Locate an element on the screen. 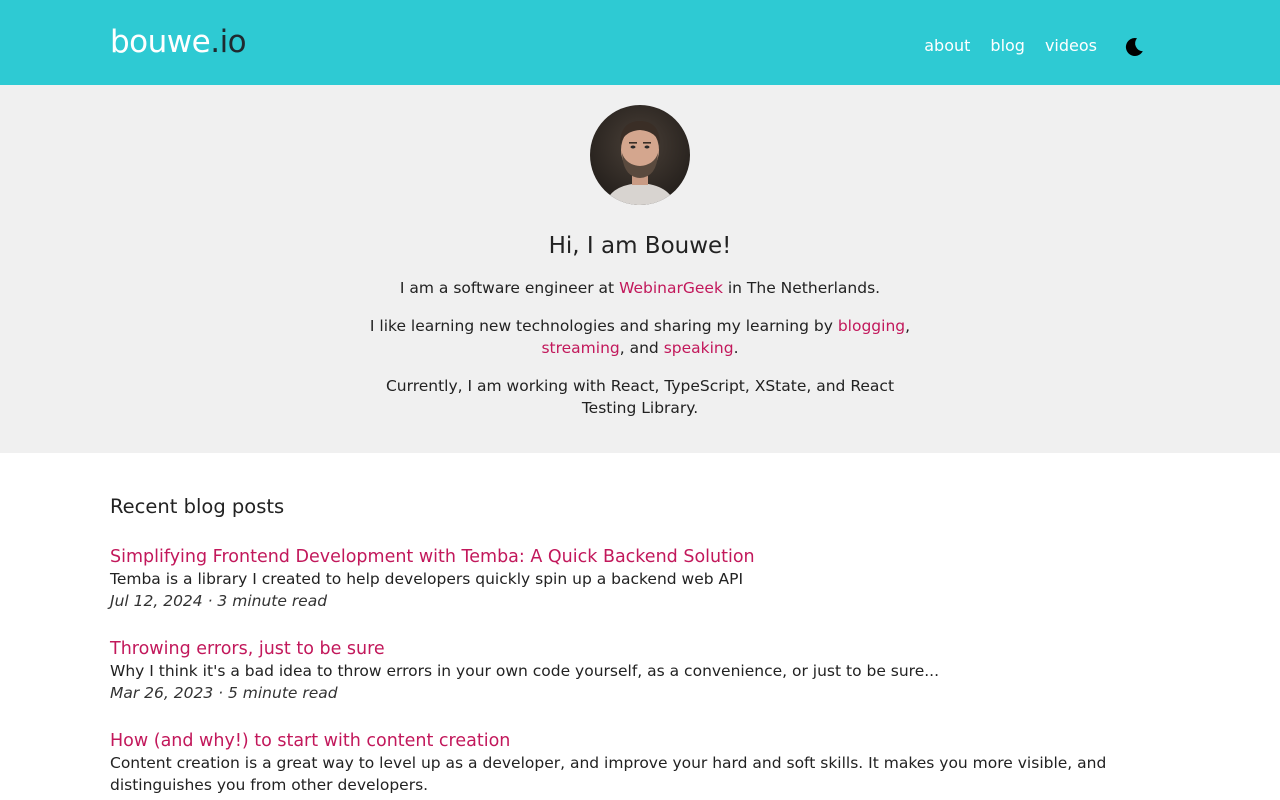  post-title-link: Throwing errors, just to be sure is located at coordinates (640, 649).